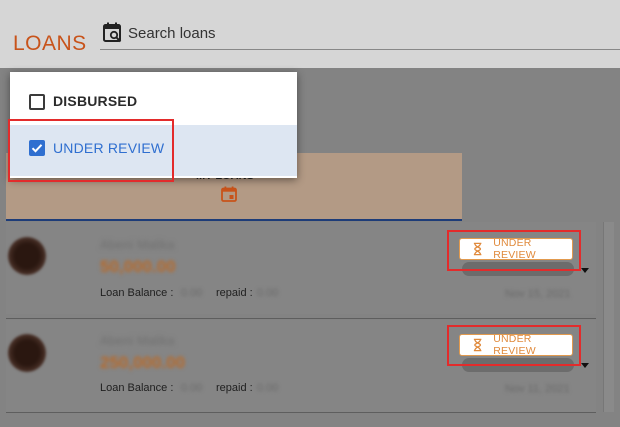 This screenshot has height=427, width=620. What do you see at coordinates (50, 43) in the screenshot?
I see `brand-title: LOANS` at bounding box center [50, 43].